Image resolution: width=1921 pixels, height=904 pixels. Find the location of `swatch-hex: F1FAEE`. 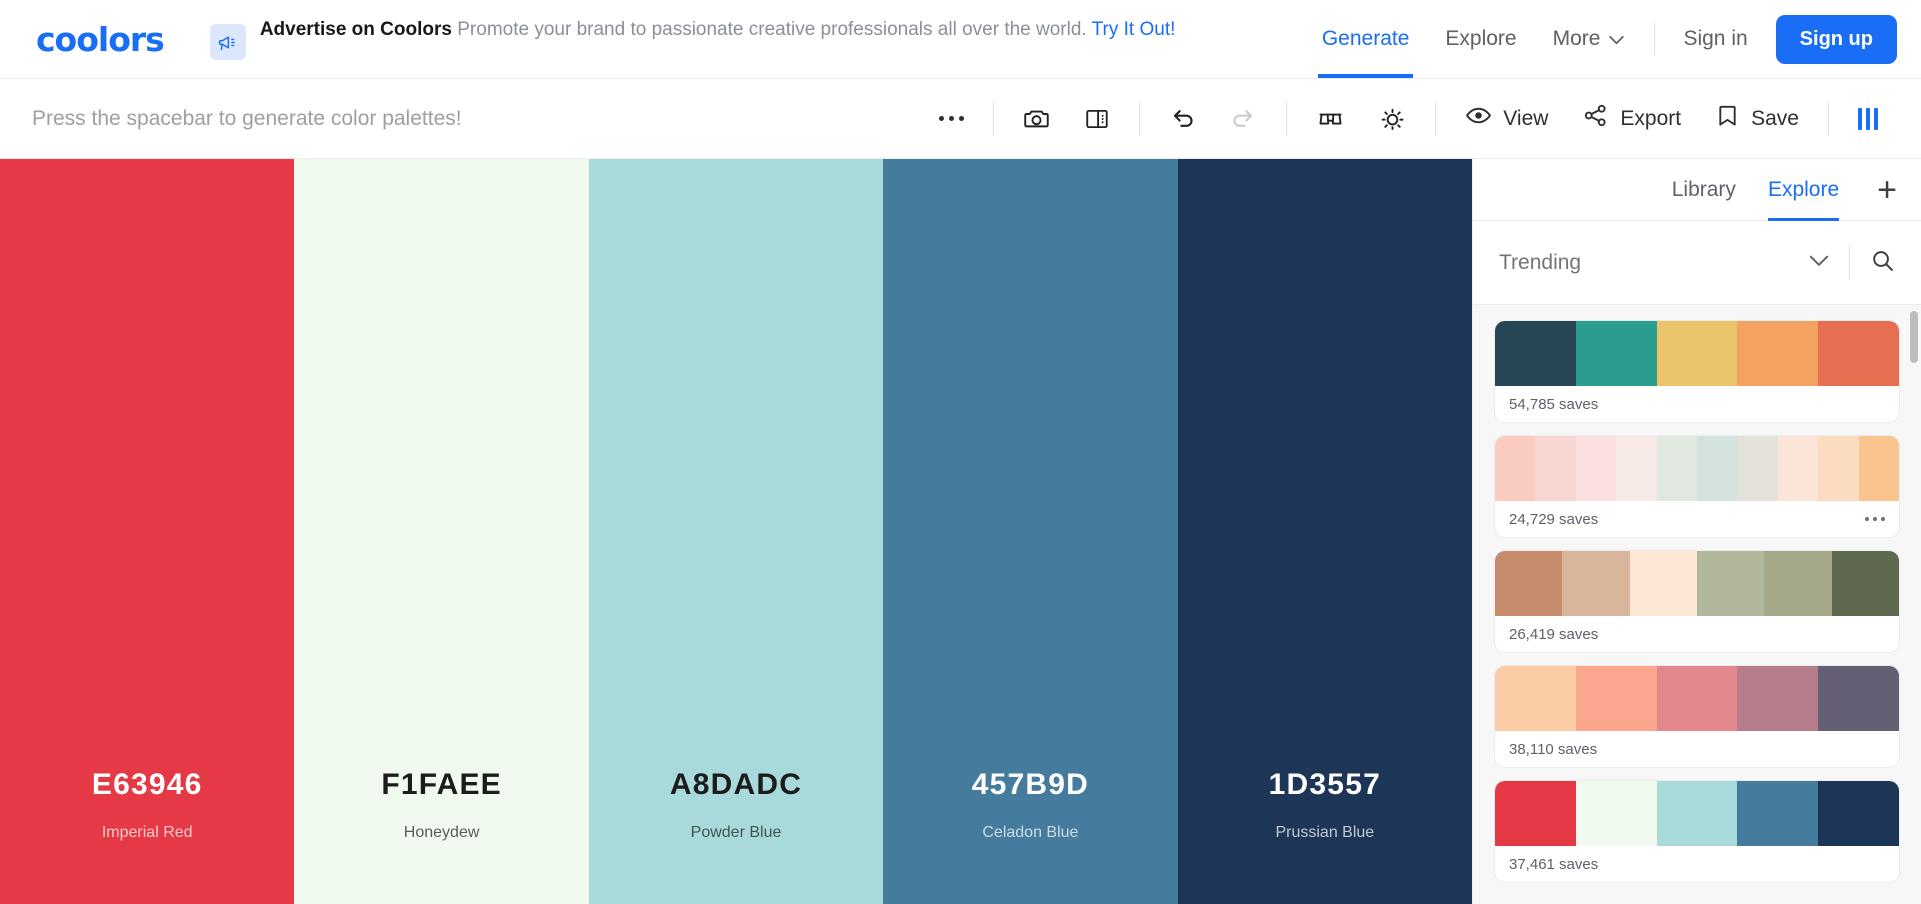

swatch-hex: F1FAEE is located at coordinates (441, 785).